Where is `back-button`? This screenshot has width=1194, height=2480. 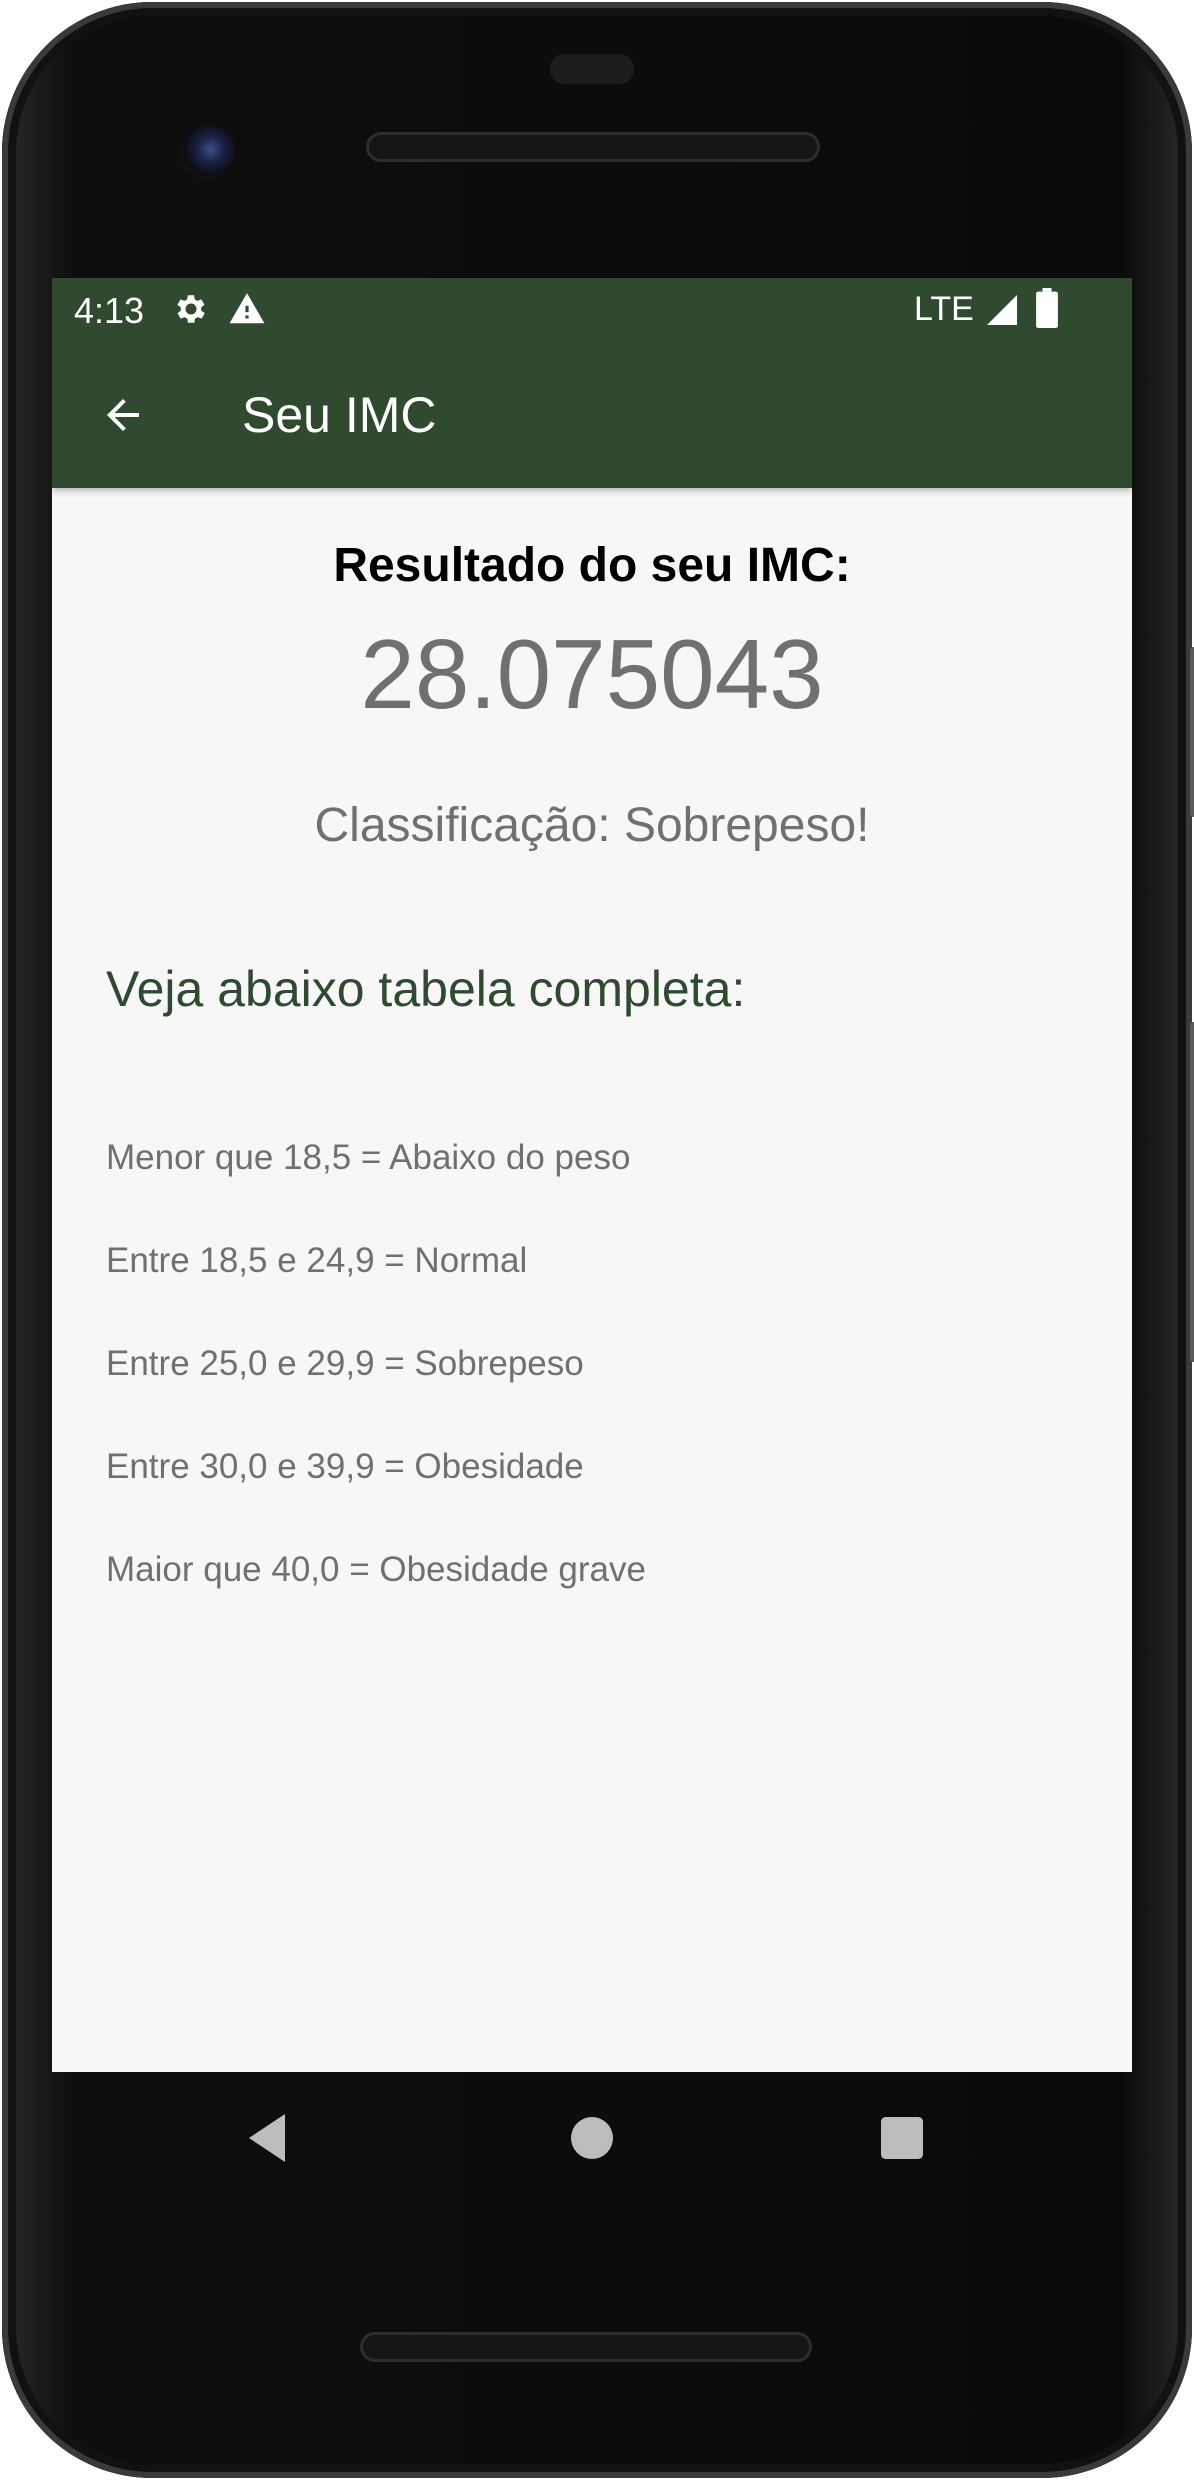 back-button is located at coordinates (123, 415).